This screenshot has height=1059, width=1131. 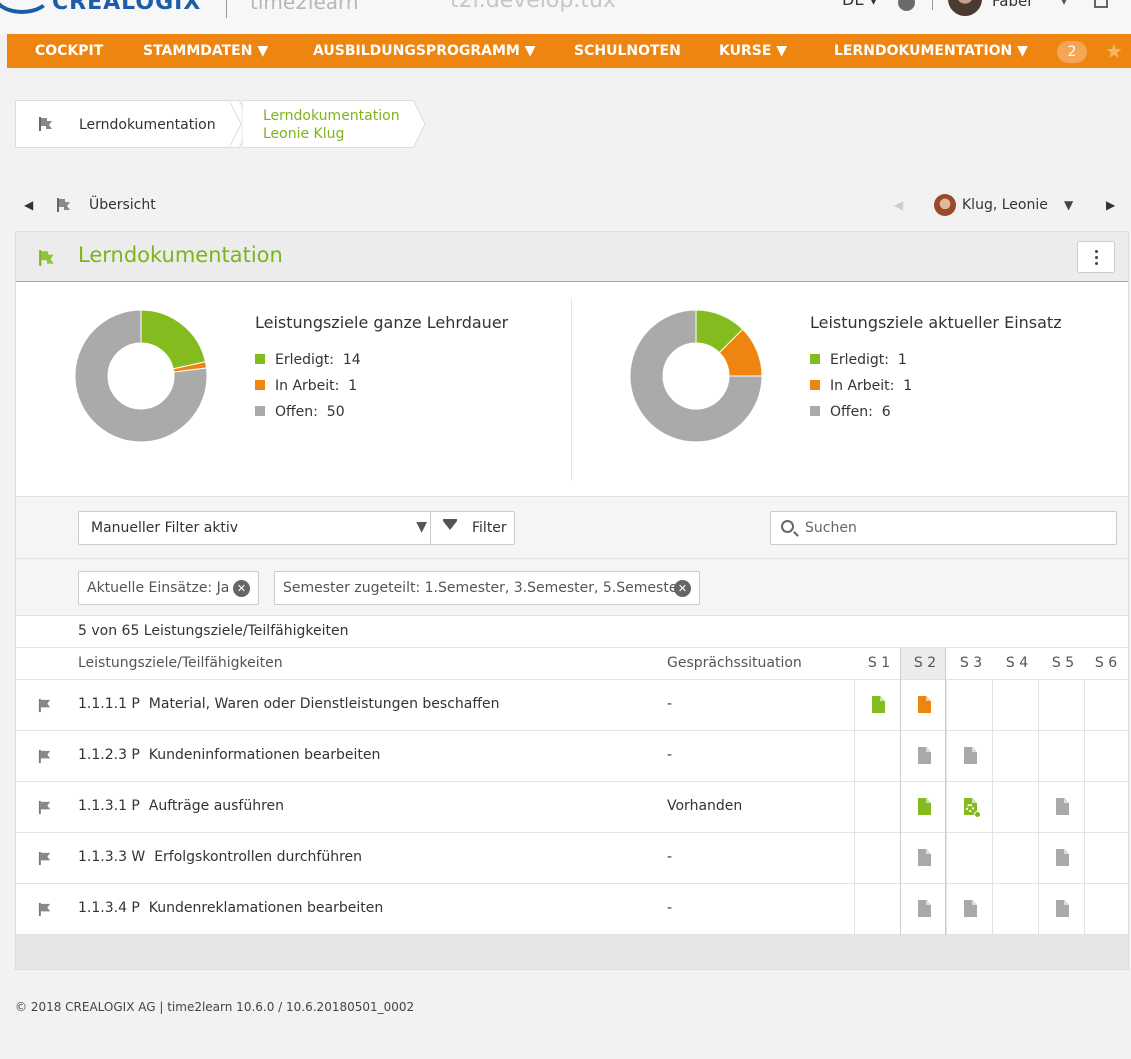 I want to click on next-person-icon: ▶, so click(x=1110, y=205).